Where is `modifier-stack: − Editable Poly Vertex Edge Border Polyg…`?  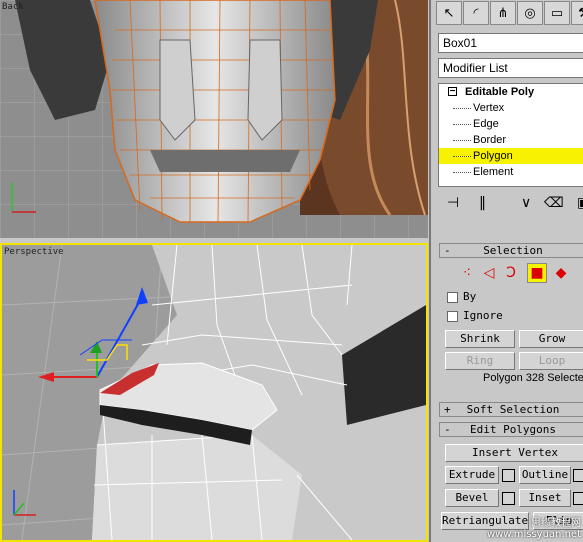
modifier-stack: − Editable Poly Vertex Edge Border Polyg… is located at coordinates (510, 135).